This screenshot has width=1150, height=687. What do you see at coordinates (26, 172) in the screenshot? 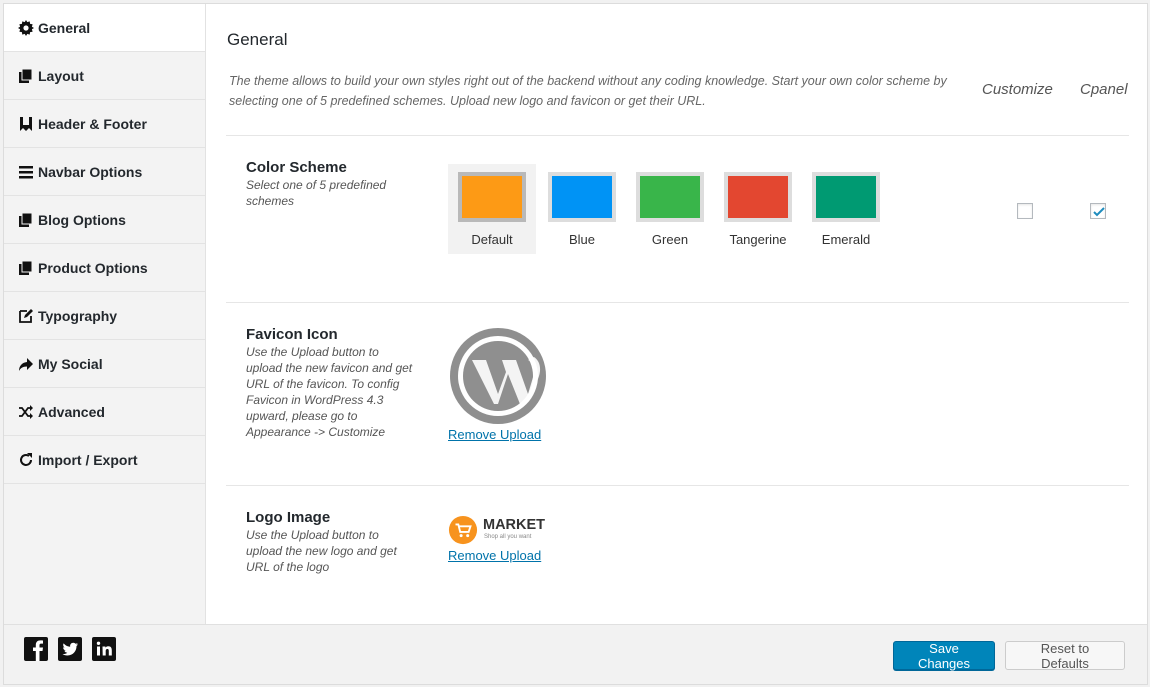
I see `bars-icon` at bounding box center [26, 172].